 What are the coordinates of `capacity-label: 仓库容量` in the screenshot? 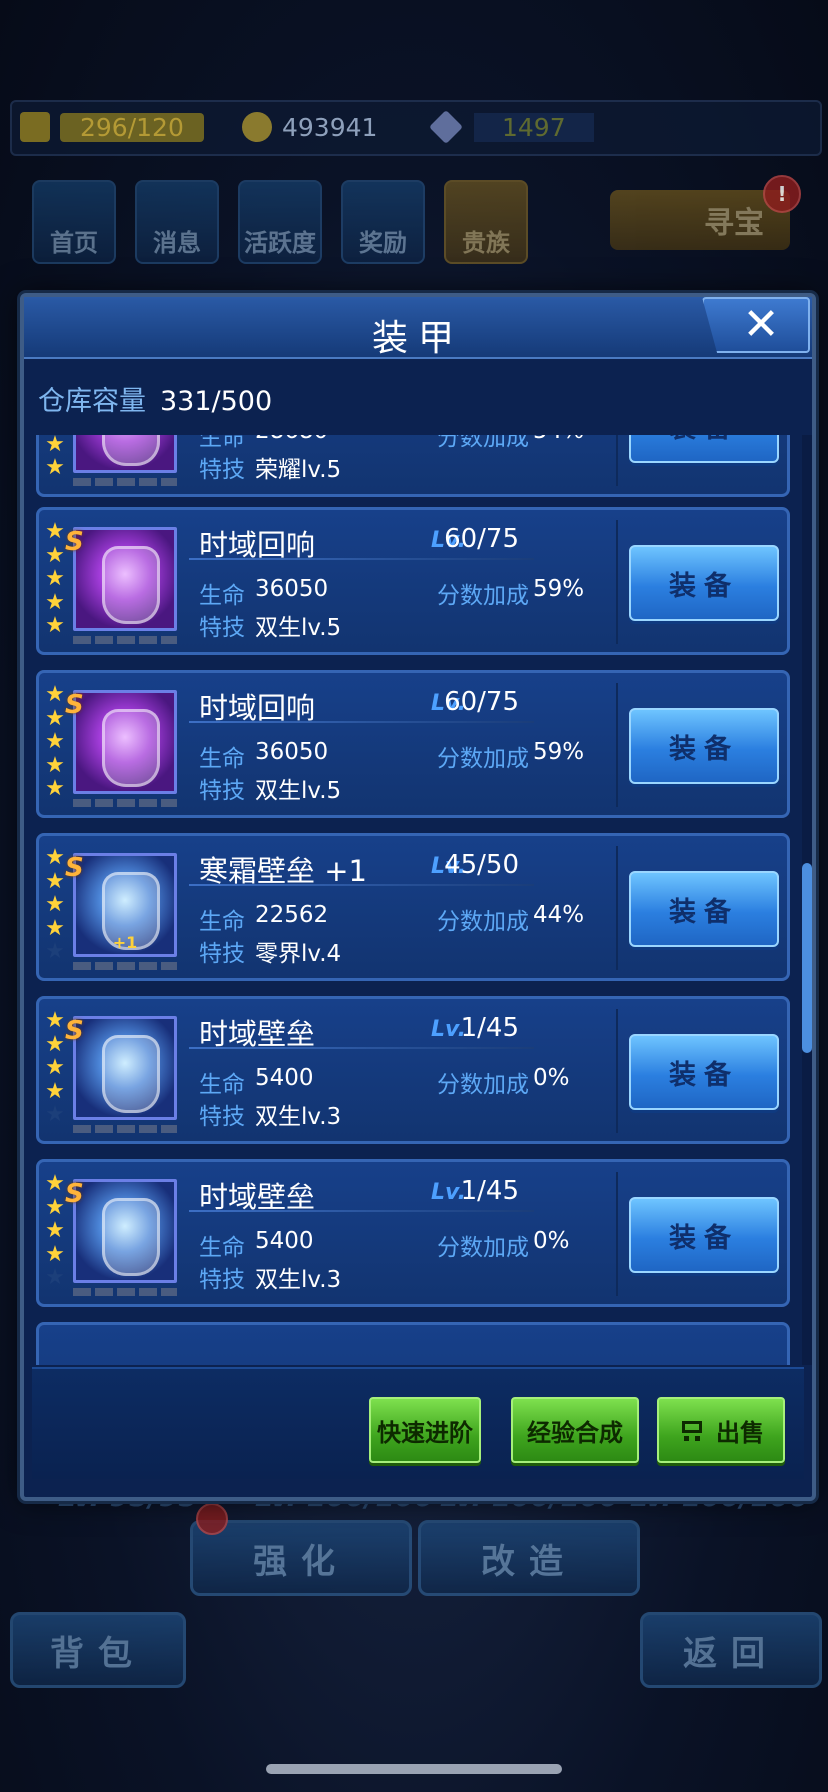 It's located at (92, 401).